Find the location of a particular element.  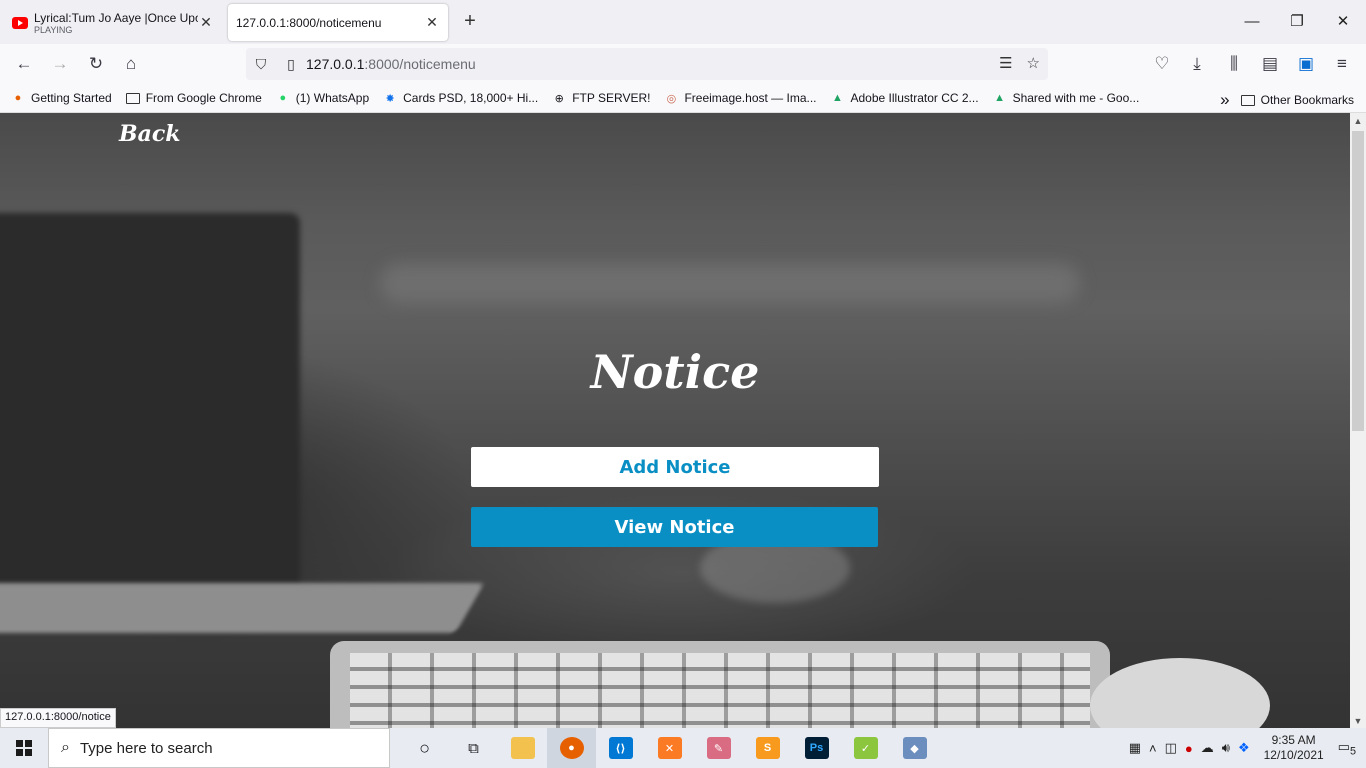

notepad-icon: ✓ is located at coordinates (865, 748).